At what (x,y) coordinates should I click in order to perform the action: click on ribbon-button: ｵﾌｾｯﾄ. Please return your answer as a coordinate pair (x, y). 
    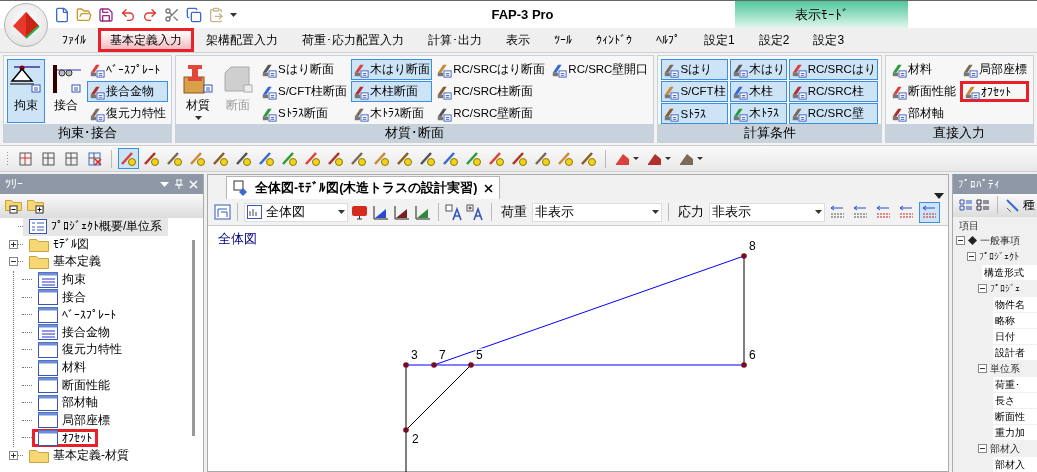
    Looking at the image, I should click on (994, 91).